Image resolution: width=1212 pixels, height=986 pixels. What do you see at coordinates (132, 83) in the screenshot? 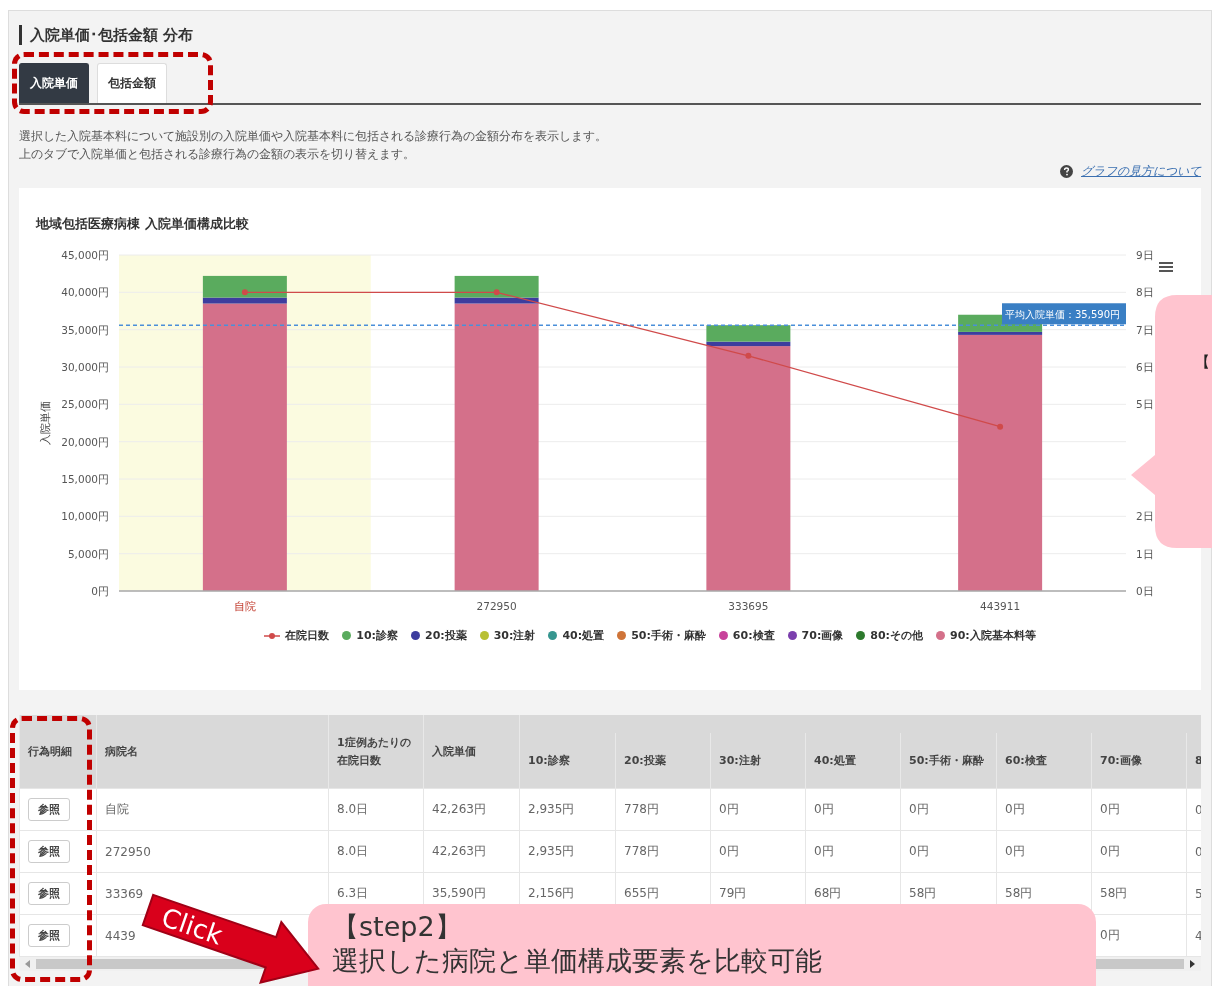
I see `tab: 包括金額` at bounding box center [132, 83].